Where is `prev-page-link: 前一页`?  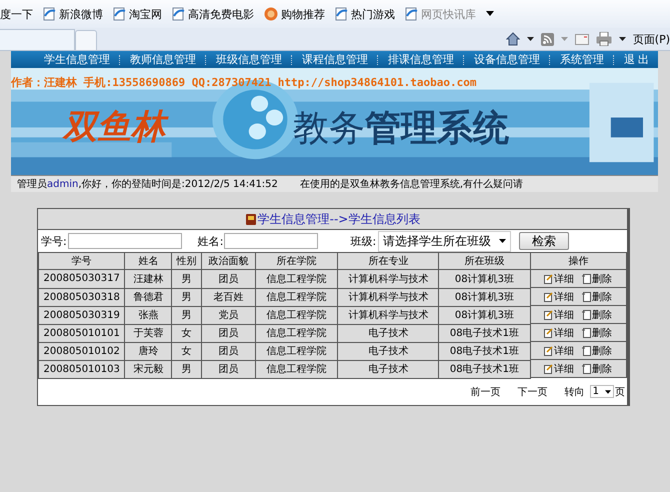
prev-page-link: 前一页 is located at coordinates (485, 391).